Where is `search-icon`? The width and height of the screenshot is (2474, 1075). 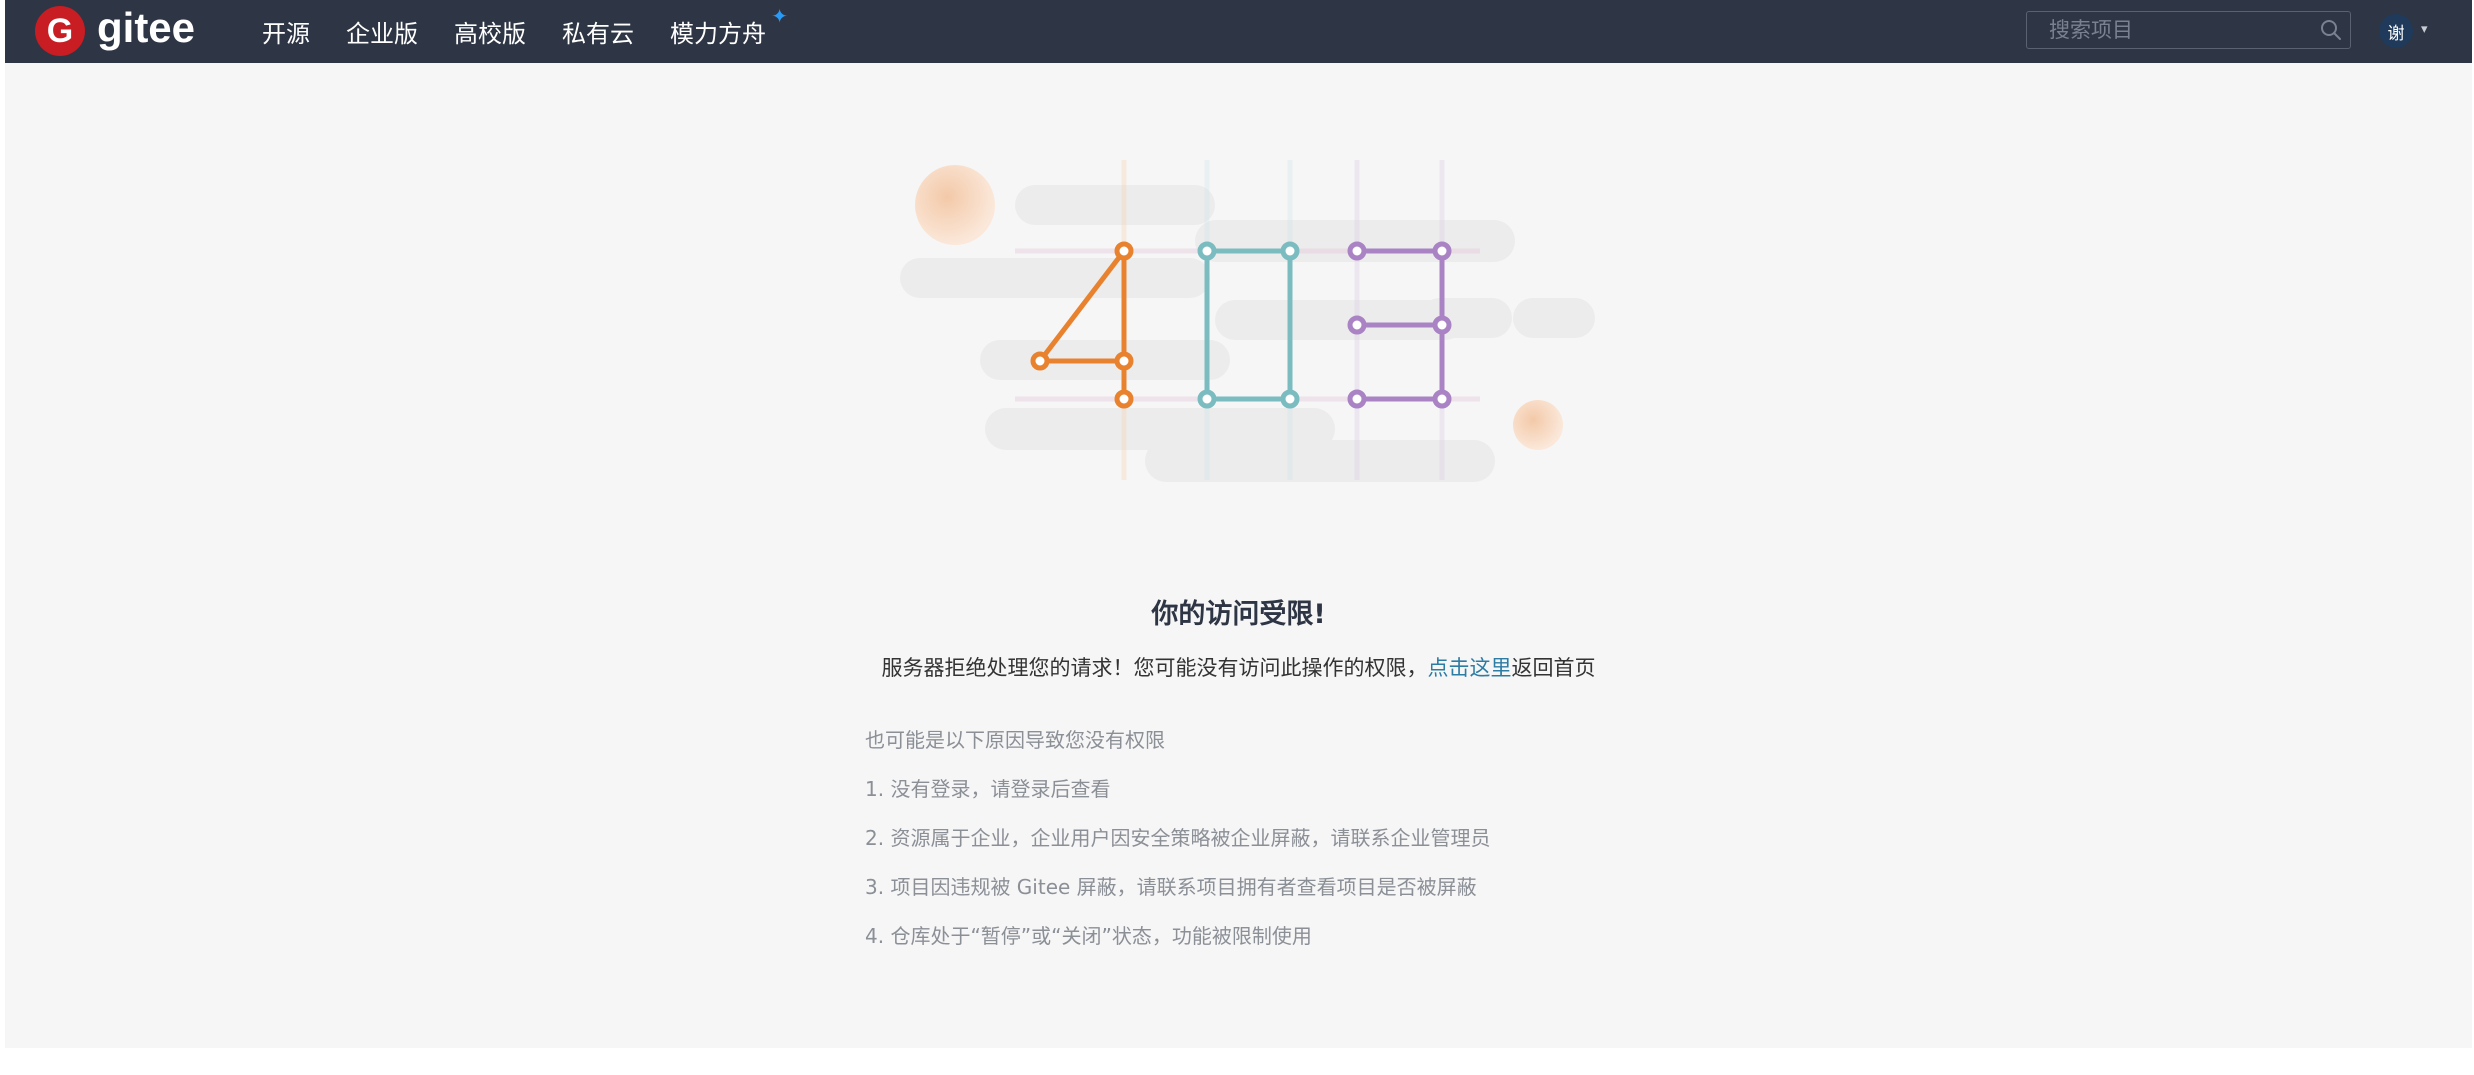
search-icon is located at coordinates (2331, 30).